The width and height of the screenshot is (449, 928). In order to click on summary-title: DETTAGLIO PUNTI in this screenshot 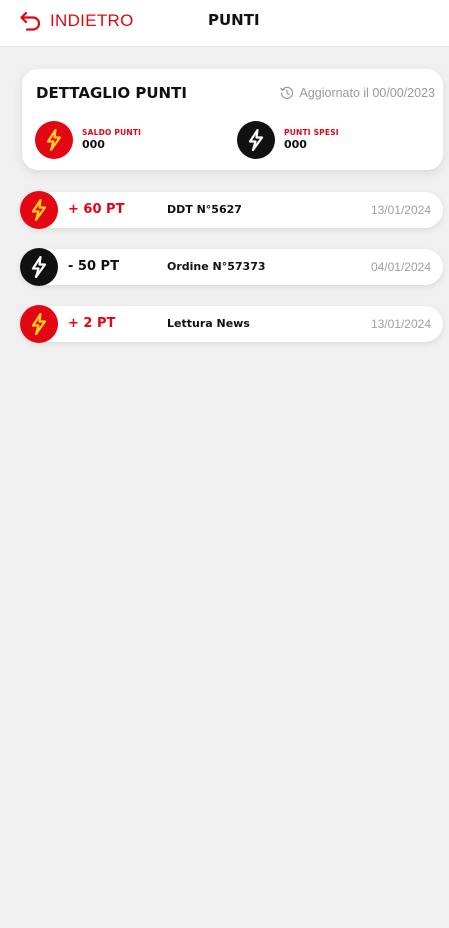, I will do `click(111, 93)`.